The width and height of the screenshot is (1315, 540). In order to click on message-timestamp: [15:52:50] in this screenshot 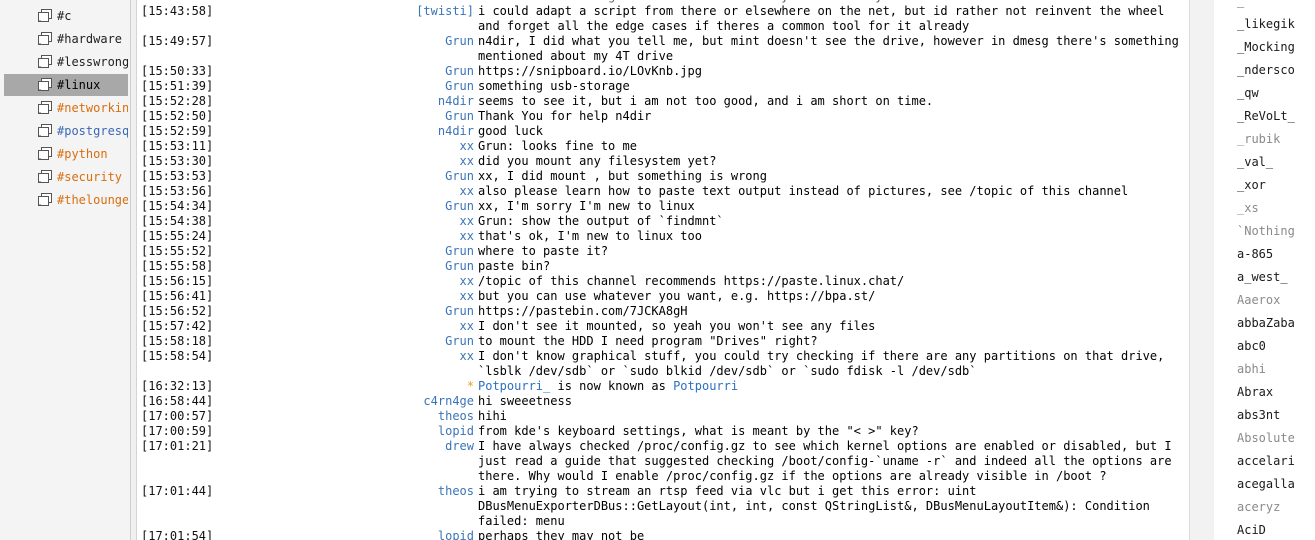, I will do `click(177, 116)`.